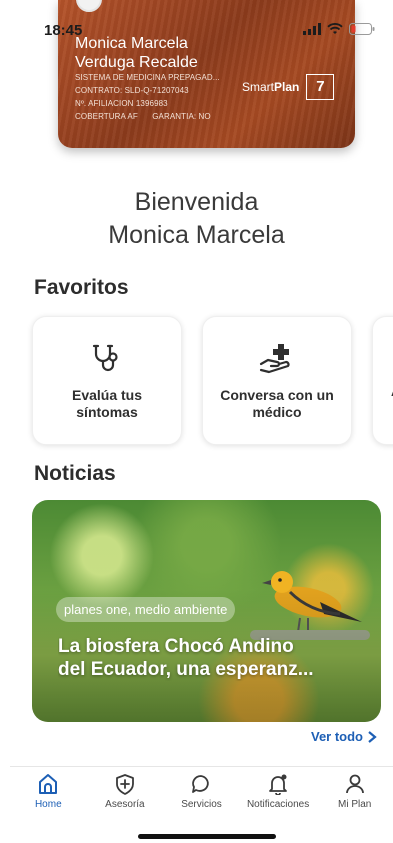 The image size is (393, 843). I want to click on favorite-symptoms-card: Evalúa tus síntomas, so click(107, 380).